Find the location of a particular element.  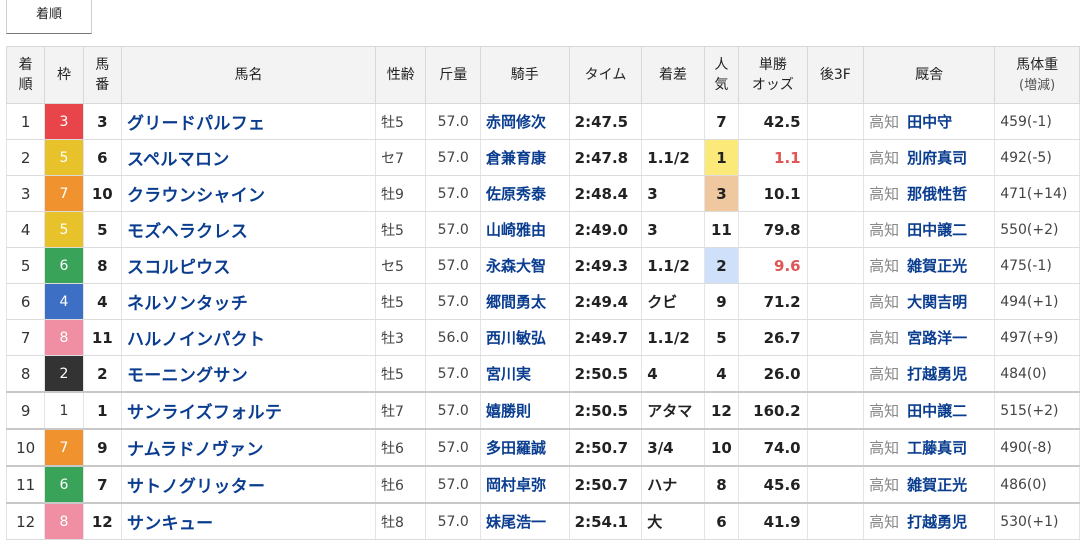

header-rank-1: 着 is located at coordinates (25, 65).